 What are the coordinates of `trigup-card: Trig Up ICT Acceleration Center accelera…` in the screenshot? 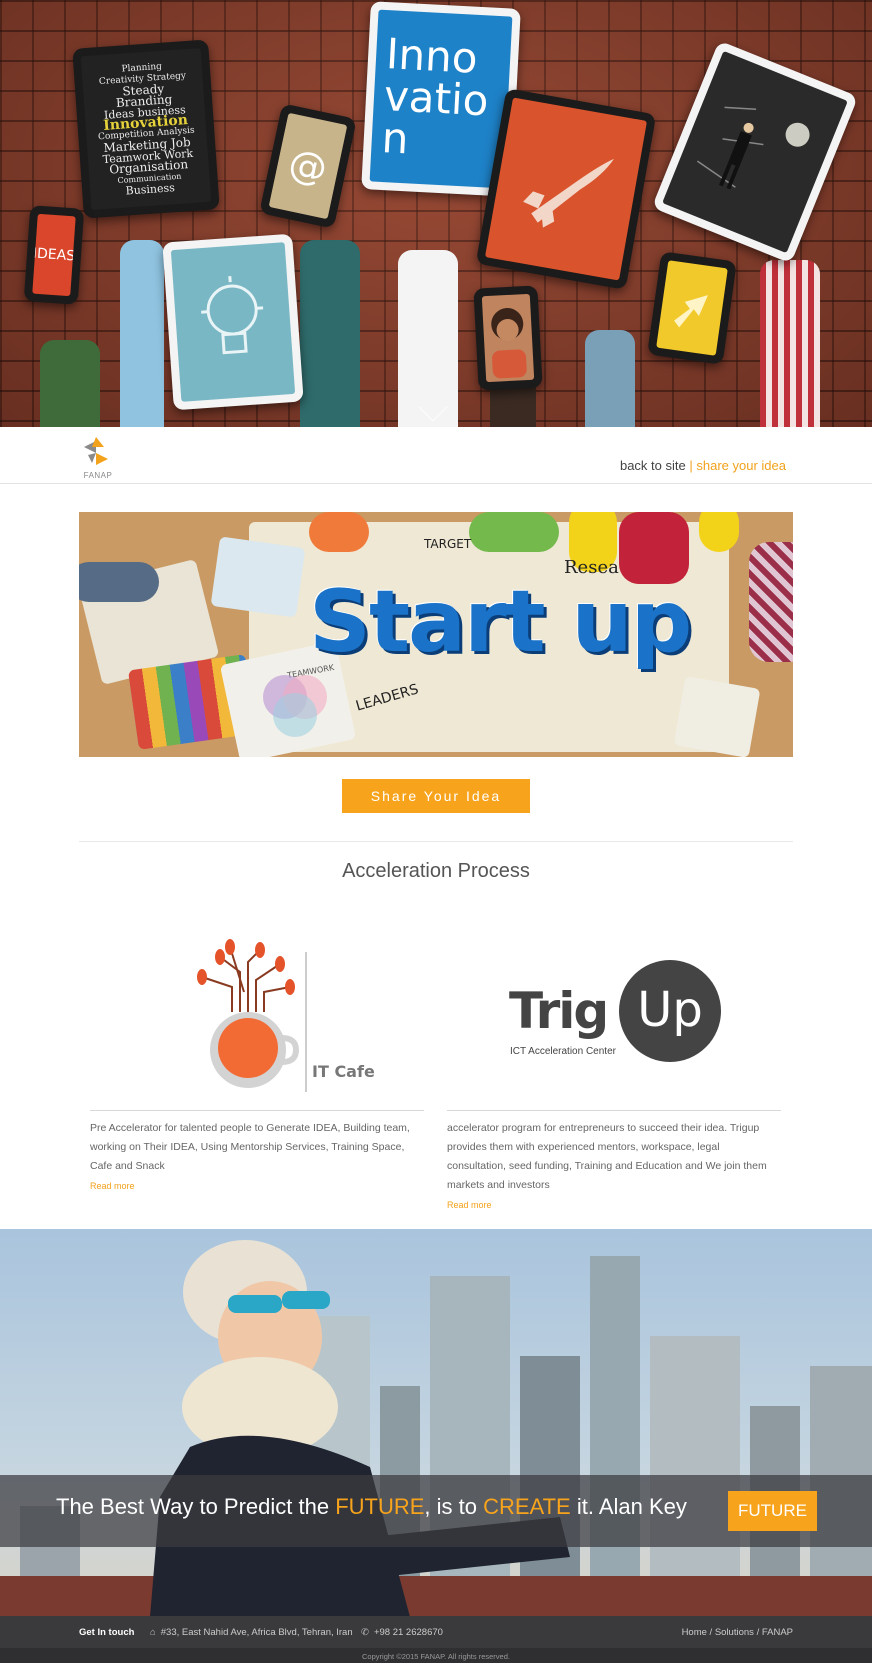 It's located at (614, 1066).